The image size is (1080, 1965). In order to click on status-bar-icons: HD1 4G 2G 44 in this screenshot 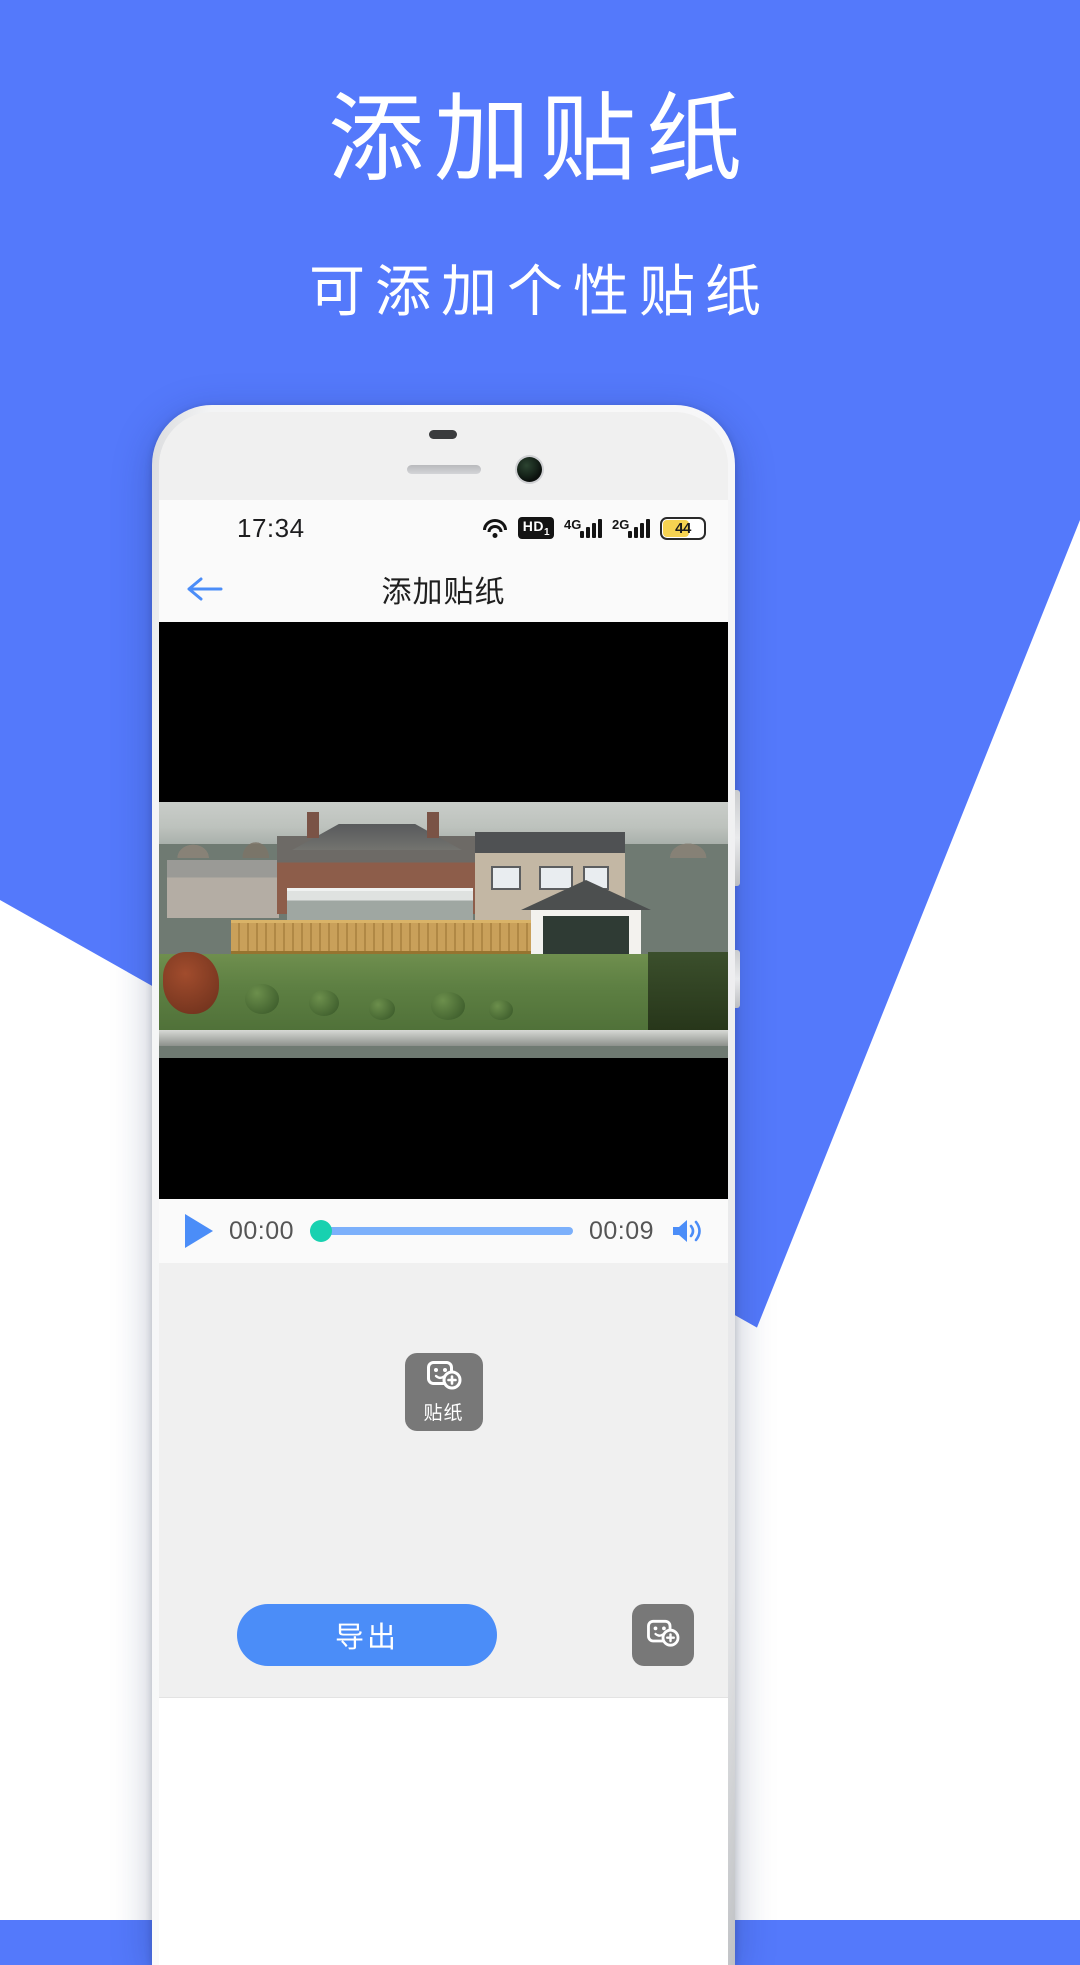, I will do `click(594, 528)`.